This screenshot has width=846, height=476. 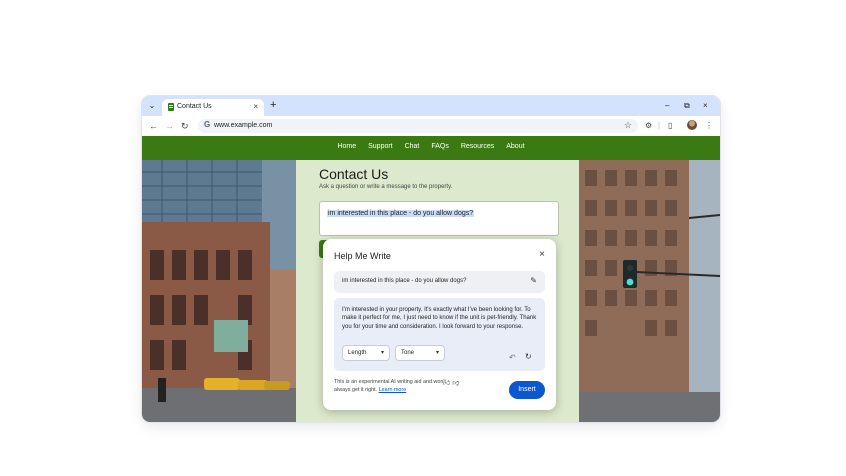 I want to click on back-arrow-icon: ←, so click(x=153, y=126).